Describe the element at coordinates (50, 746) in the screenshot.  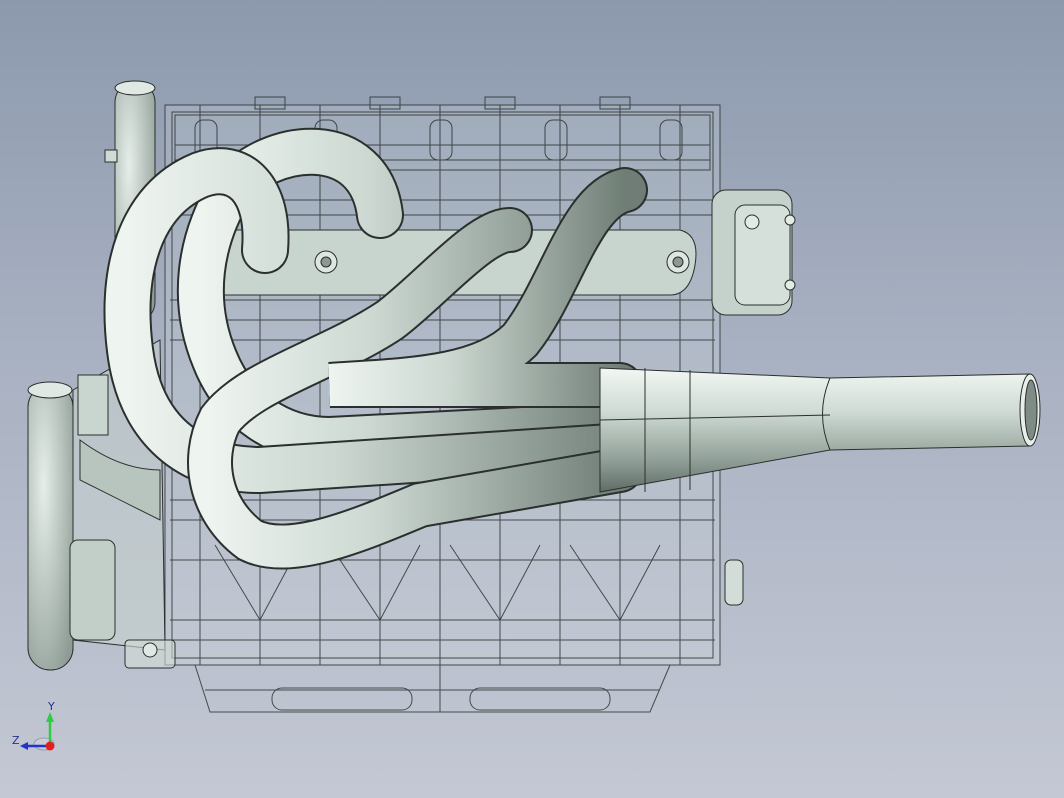
I see `x-axis-dot` at that location.